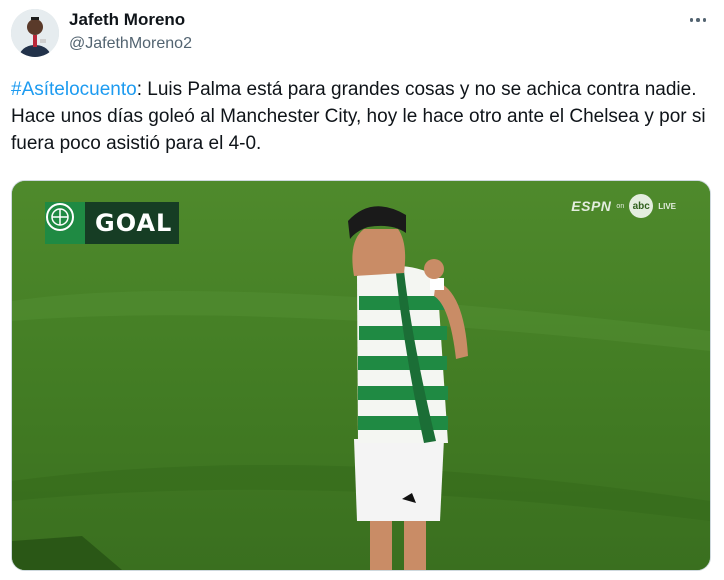 Image resolution: width=724 pixels, height=580 pixels. I want to click on celtic-crest-icon, so click(65, 223).